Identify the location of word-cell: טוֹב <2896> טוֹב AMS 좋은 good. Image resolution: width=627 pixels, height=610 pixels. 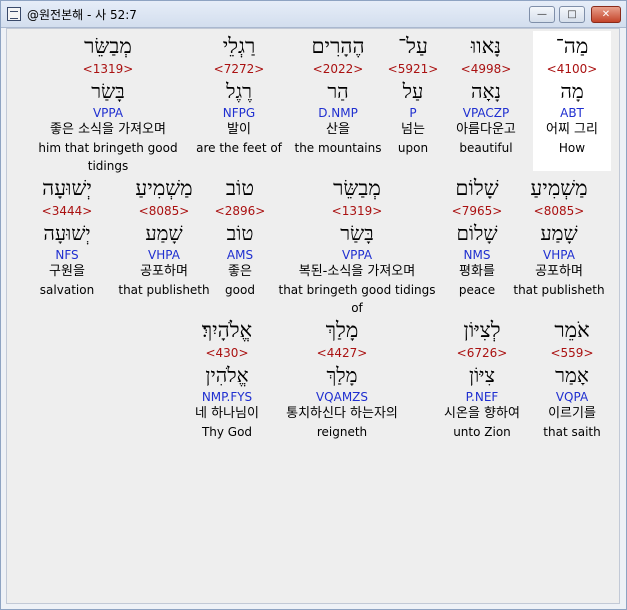
(240, 236).